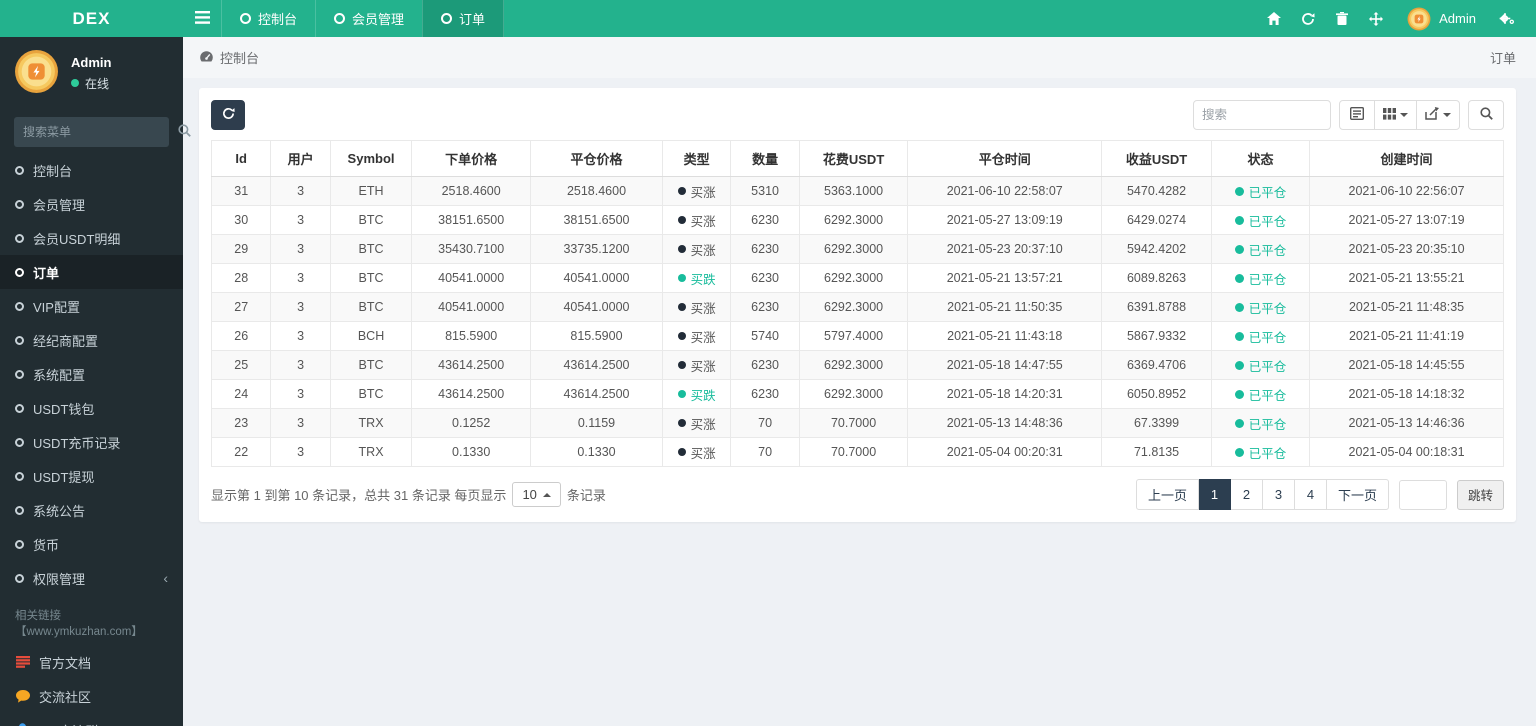 This screenshot has height=726, width=1536. Describe the element at coordinates (471, 158) in the screenshot. I see `column-header: 下单价格` at that location.